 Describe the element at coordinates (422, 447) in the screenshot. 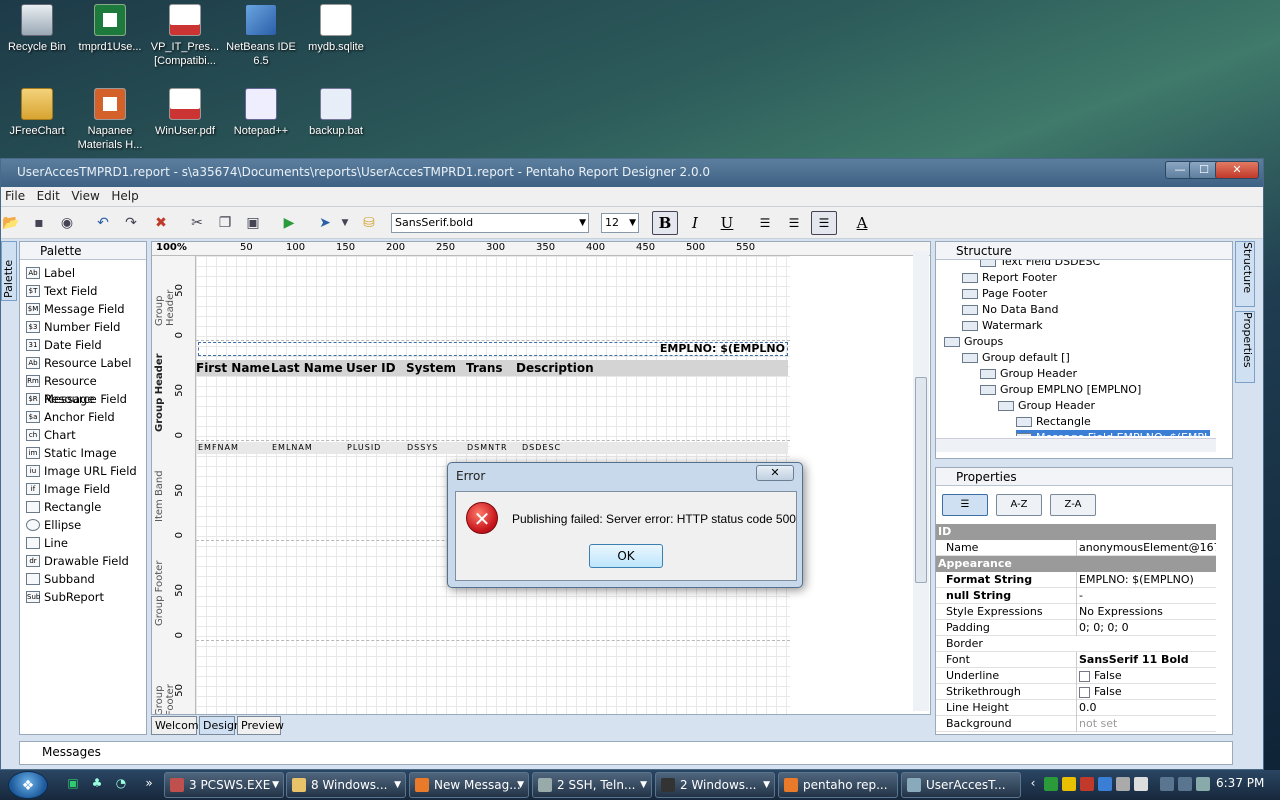

I see `field-dssys: DSSYS` at that location.